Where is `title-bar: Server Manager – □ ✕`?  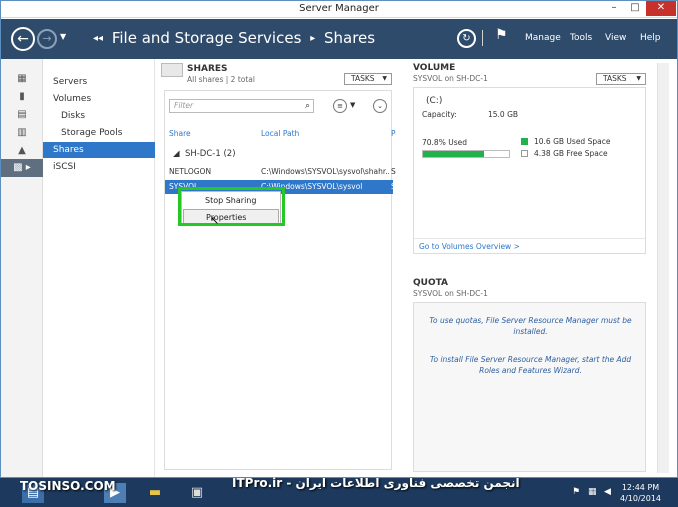
title-bar: Server Manager – □ ✕ is located at coordinates (339, 9).